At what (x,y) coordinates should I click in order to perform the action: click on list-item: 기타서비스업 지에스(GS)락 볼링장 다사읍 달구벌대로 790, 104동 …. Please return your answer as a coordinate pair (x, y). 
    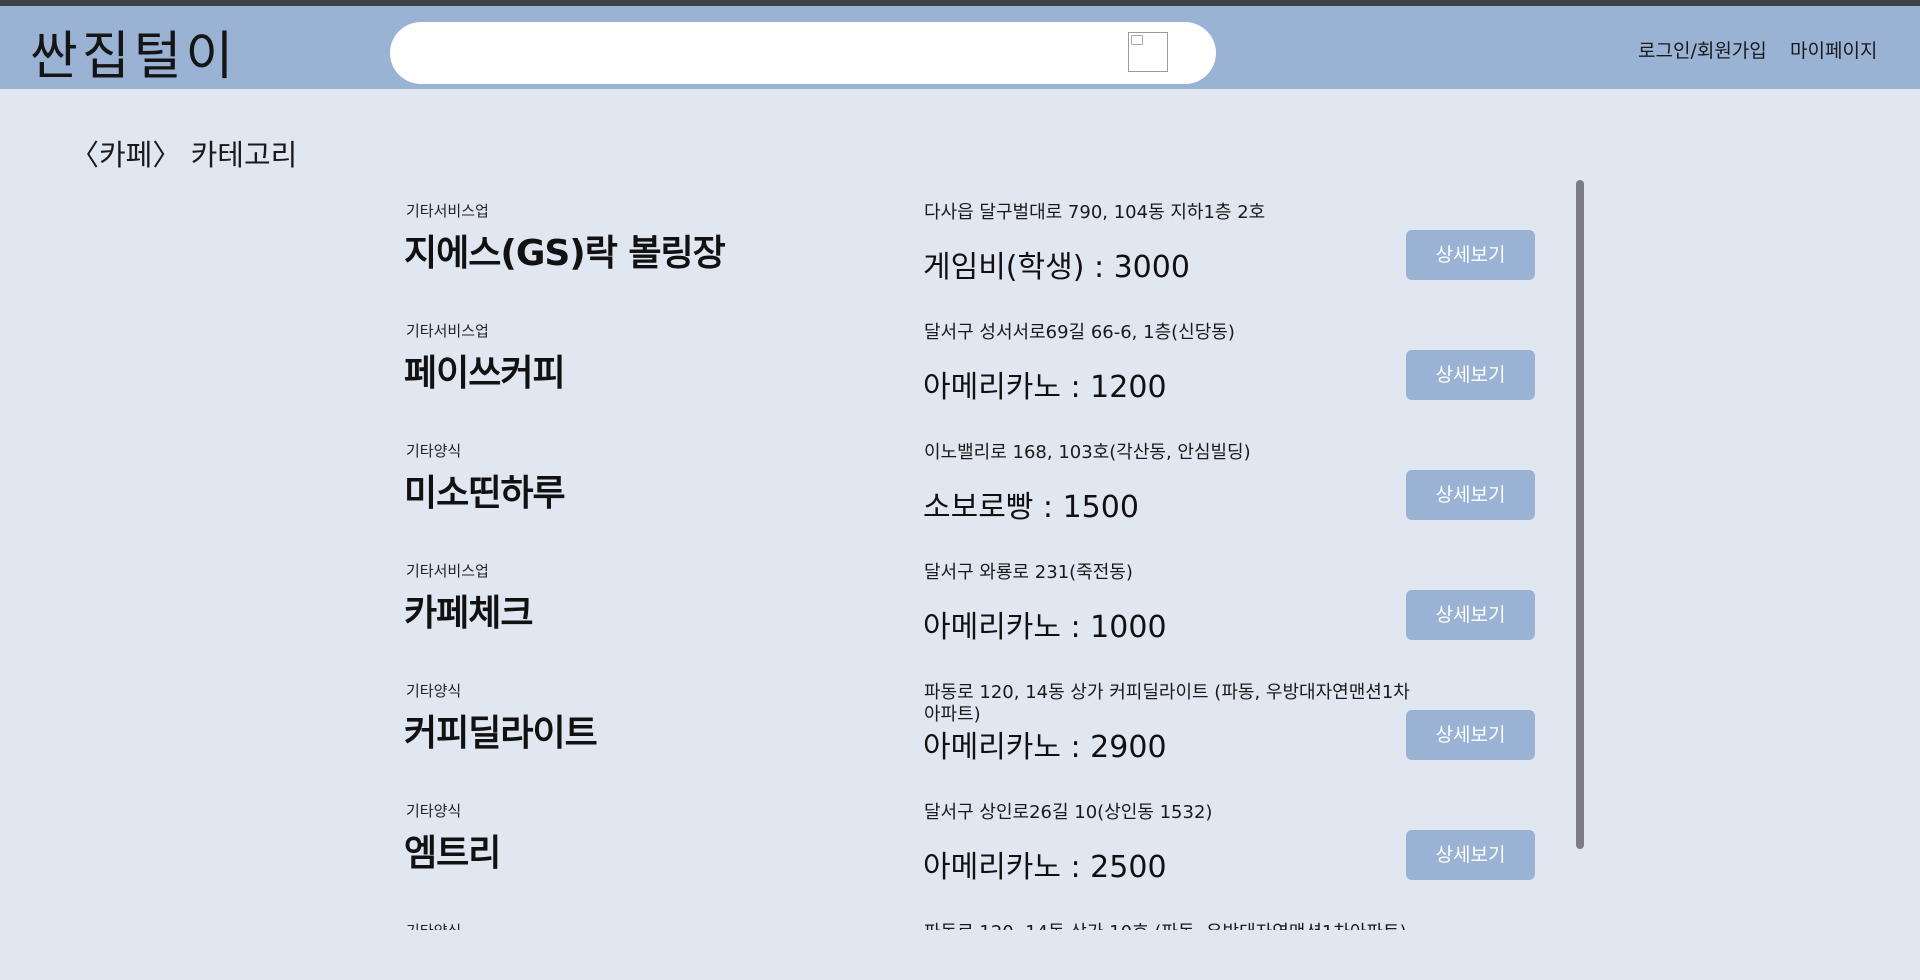
    Looking at the image, I should click on (975, 240).